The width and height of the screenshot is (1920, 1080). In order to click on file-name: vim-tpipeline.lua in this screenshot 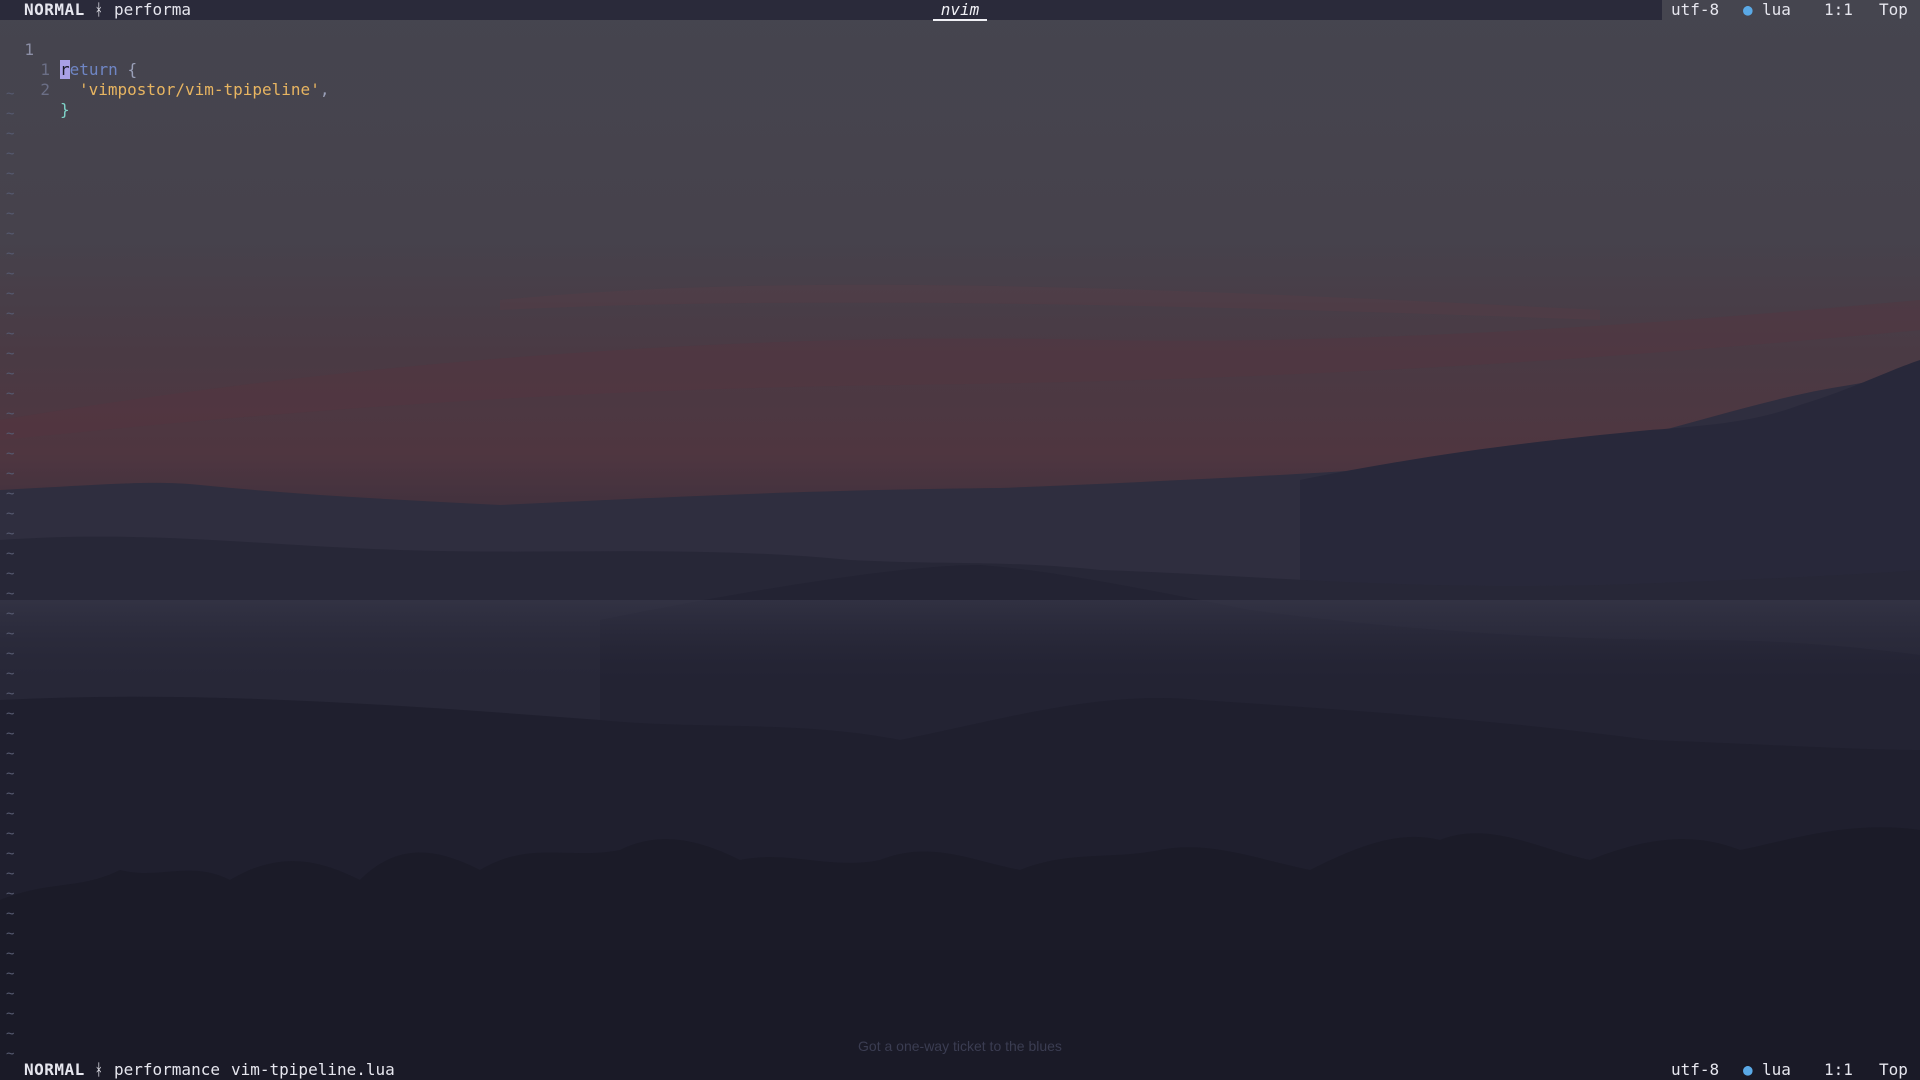, I will do `click(313, 1069)`.